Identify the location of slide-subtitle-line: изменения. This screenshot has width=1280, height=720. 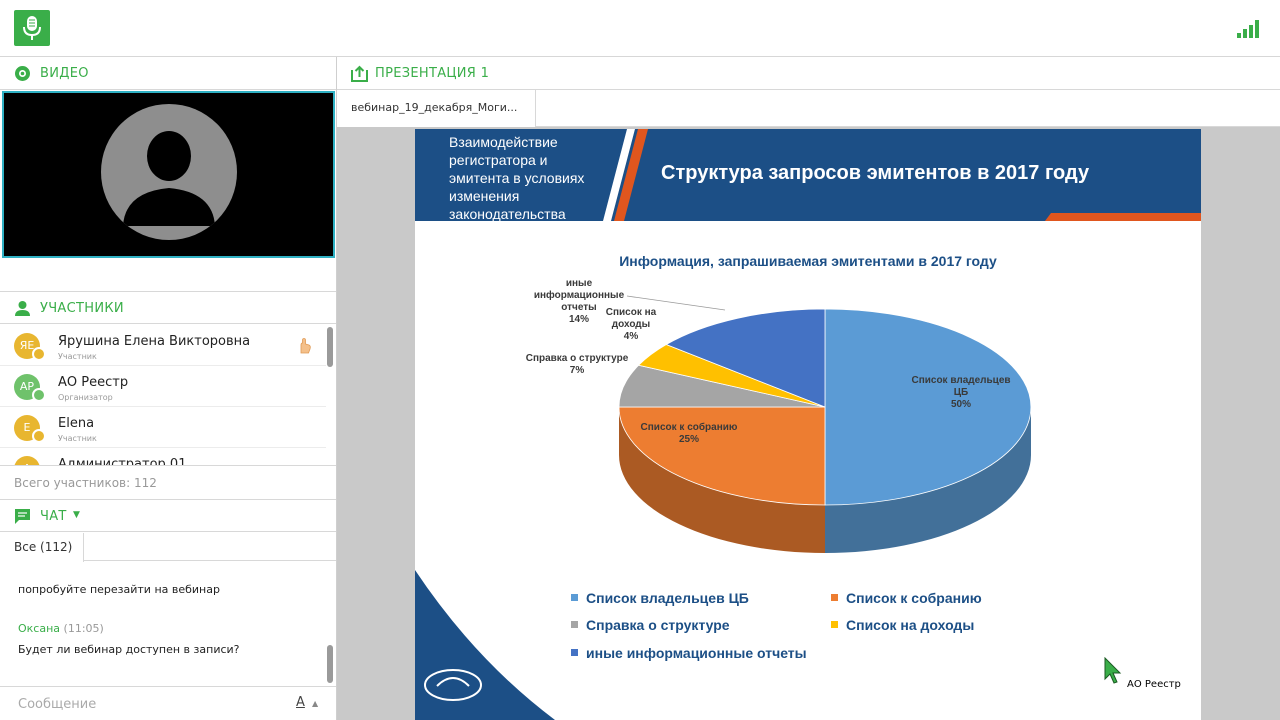
(484, 196).